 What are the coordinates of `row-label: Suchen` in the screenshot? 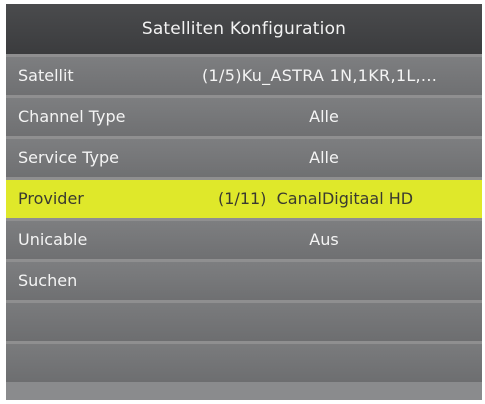 It's located at (48, 280).